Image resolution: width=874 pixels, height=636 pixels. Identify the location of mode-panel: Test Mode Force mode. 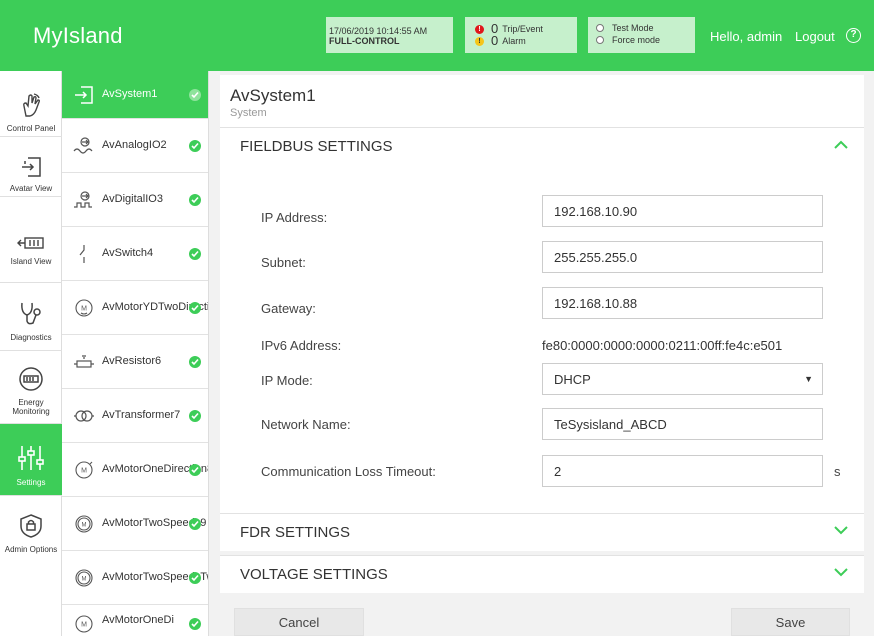
(641, 35).